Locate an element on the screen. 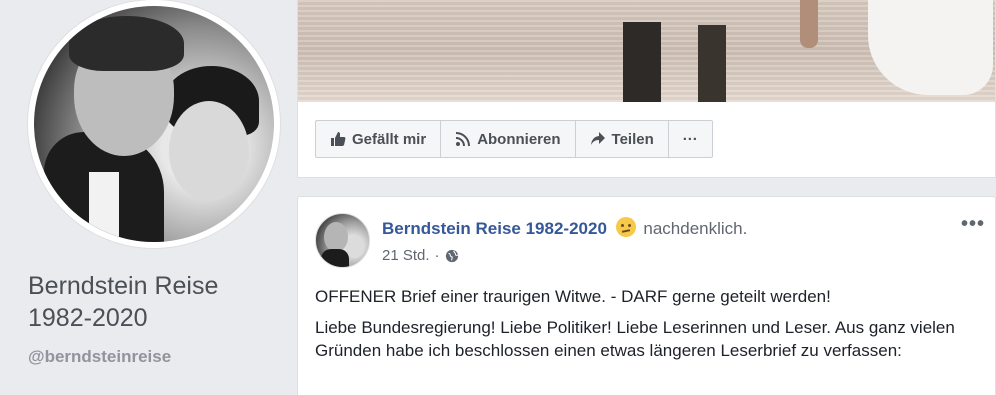  share-label: Teilen is located at coordinates (632, 139).